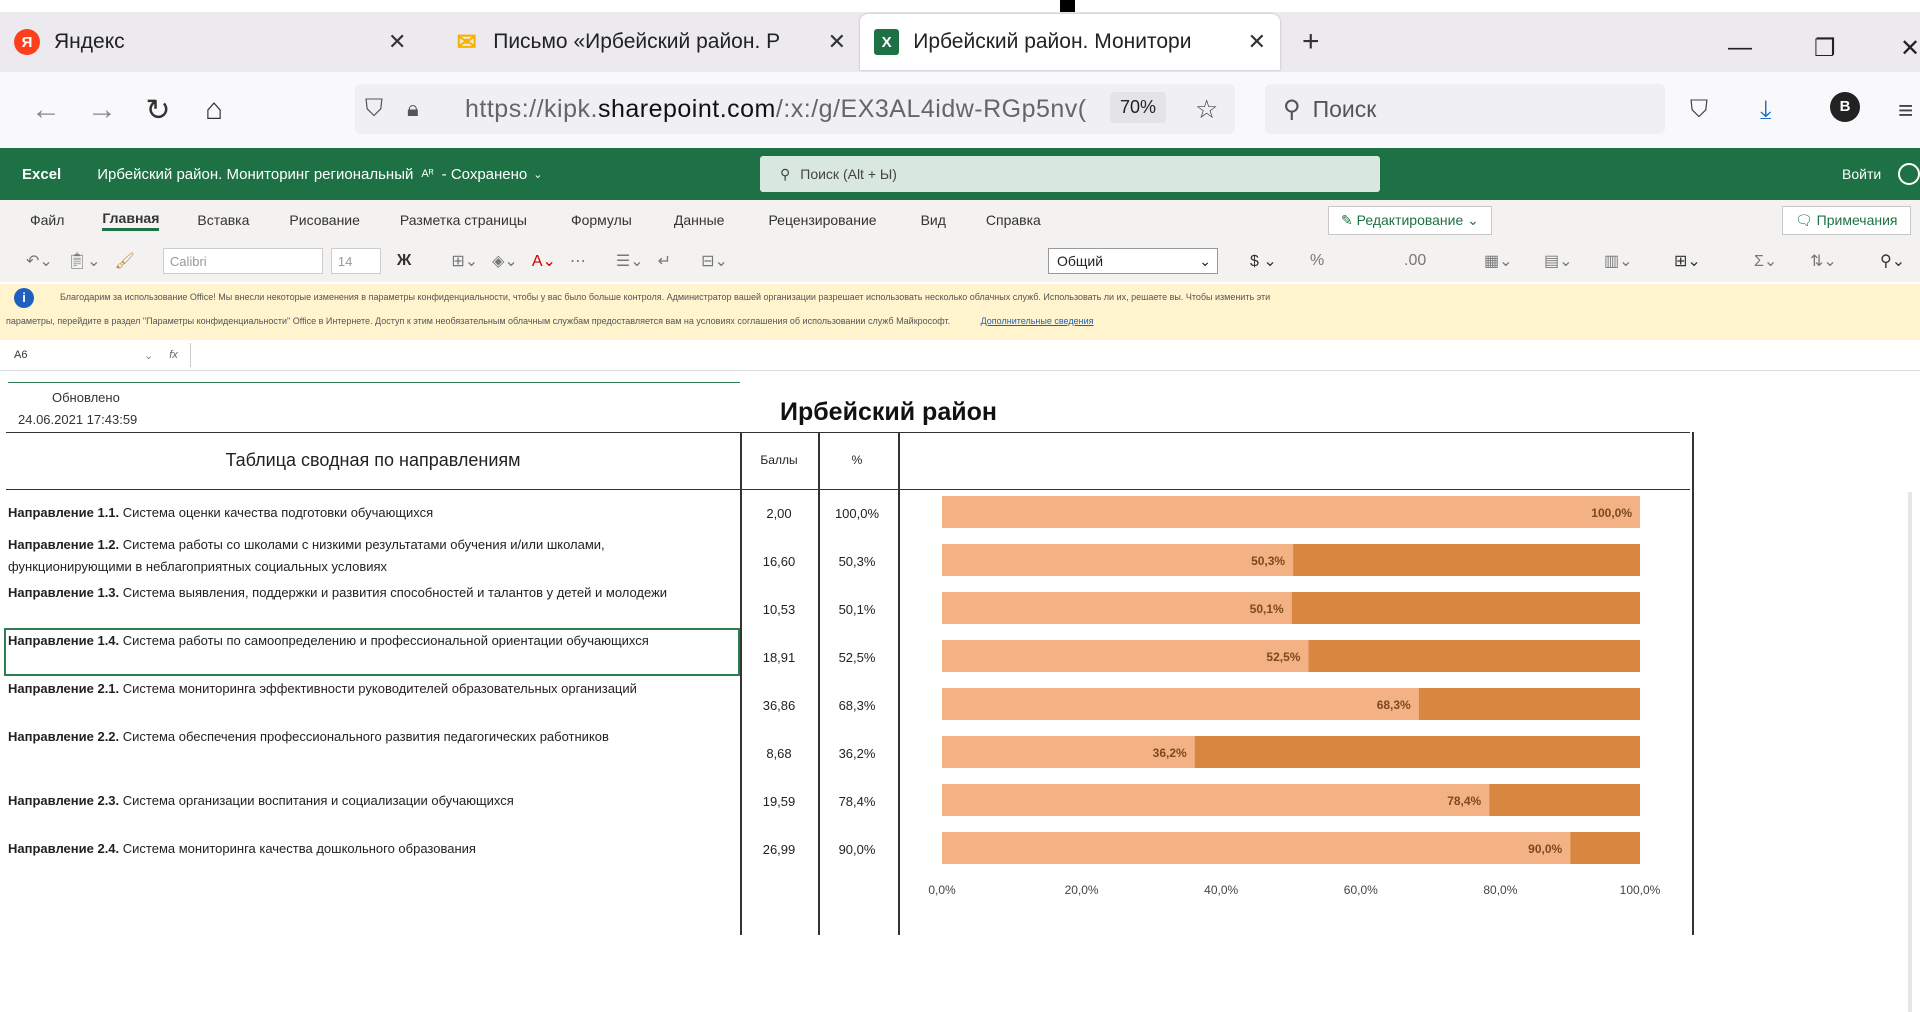 This screenshot has width=1920, height=1012. I want to click on tab-yandex: Я Яндекс ✕, so click(220, 42).